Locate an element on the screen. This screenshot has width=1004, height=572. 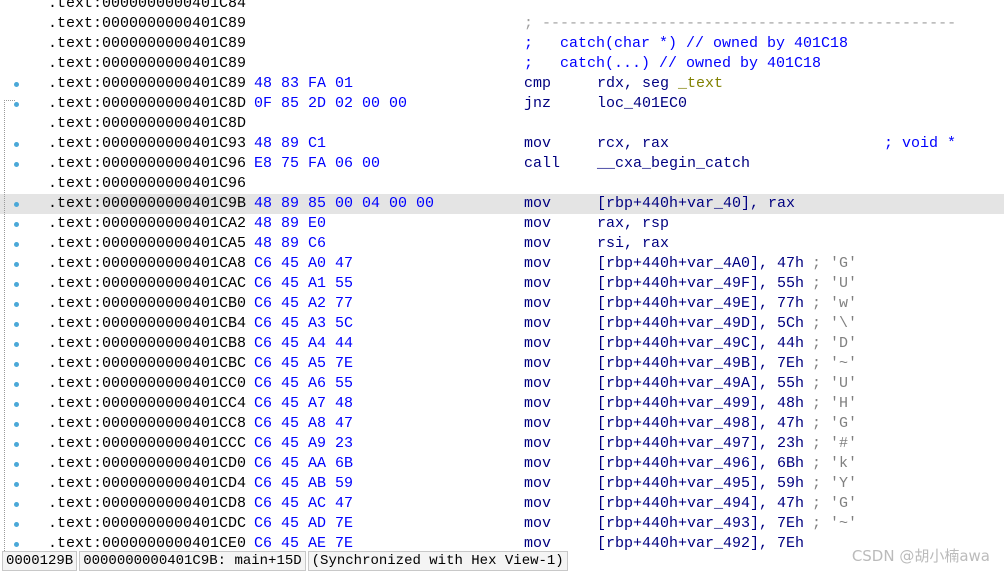
operand-text: [rbp+440h+var_49F], 55h is located at coordinates (701, 283).